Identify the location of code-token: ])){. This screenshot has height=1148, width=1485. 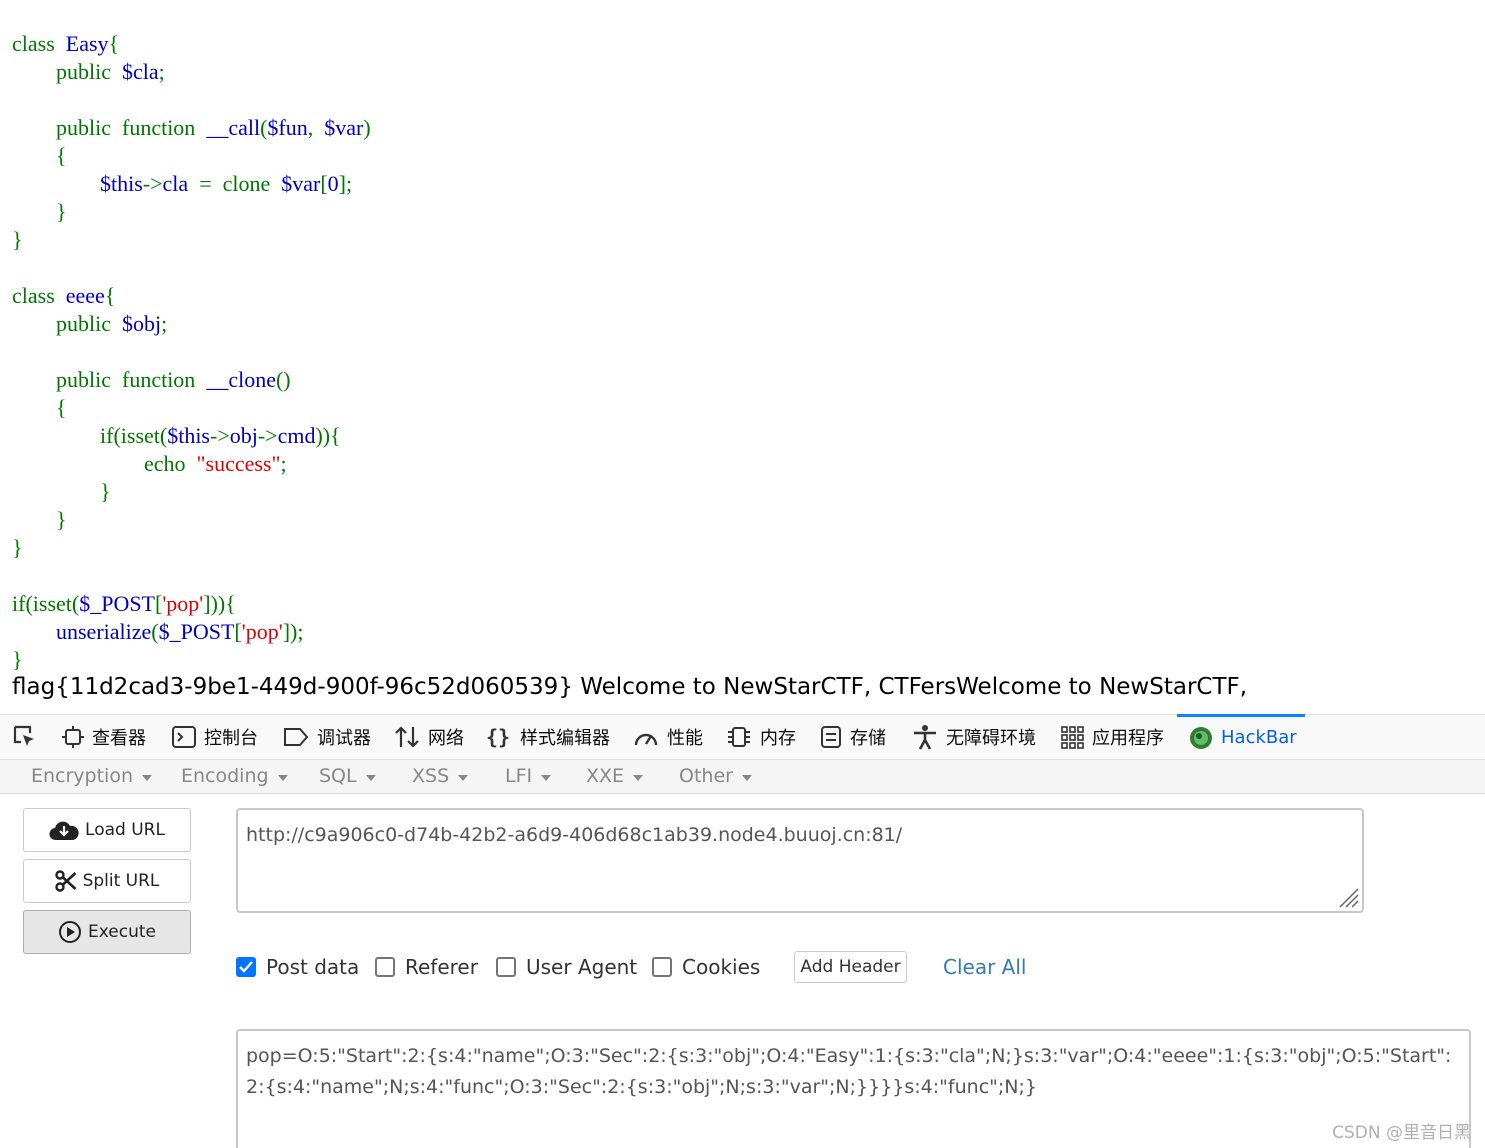
(219, 603).